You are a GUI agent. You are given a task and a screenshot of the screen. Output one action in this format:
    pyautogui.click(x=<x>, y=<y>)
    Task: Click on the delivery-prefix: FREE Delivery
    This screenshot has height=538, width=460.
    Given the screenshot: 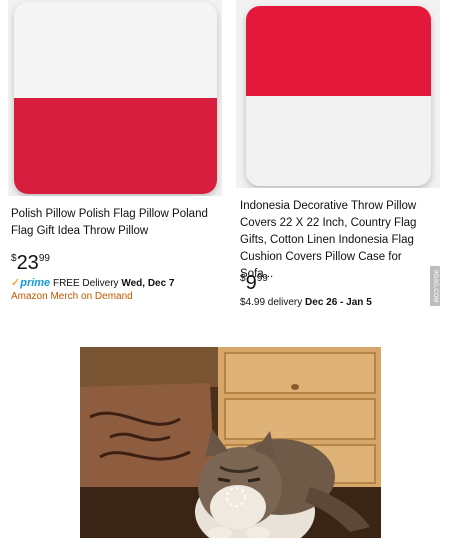 What is the action you would take?
    pyautogui.click(x=87, y=283)
    